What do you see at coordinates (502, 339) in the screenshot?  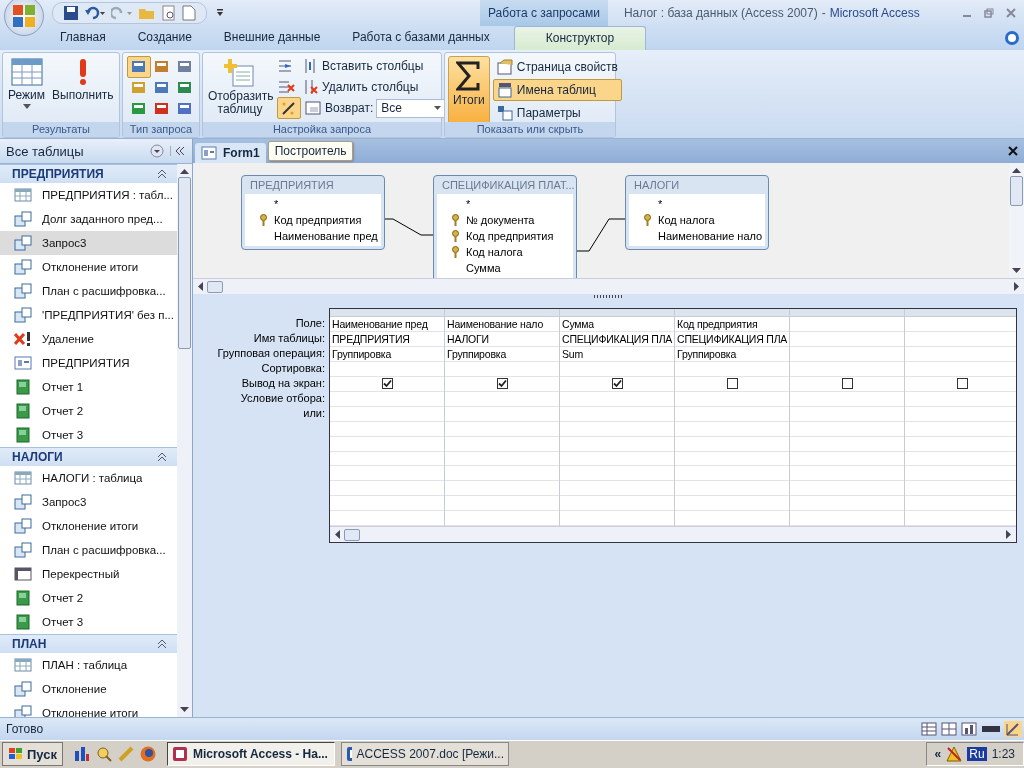 I see `table-cell: НАЛОГИ` at bounding box center [502, 339].